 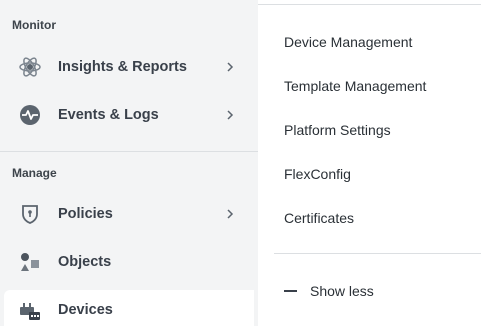 I want to click on insights-icon, so click(x=30, y=67).